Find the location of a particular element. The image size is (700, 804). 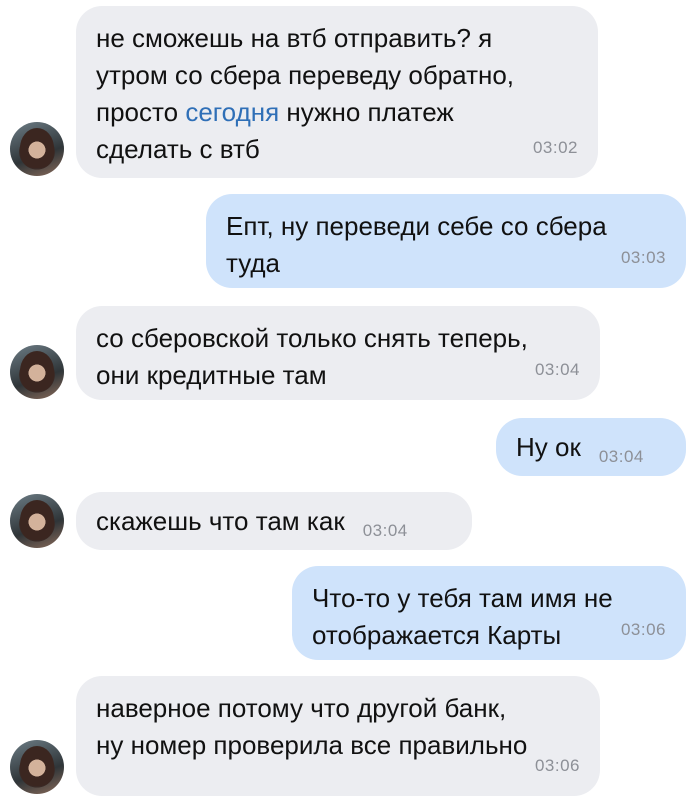

message-bubble-incoming: скажешь что там как 03:04 is located at coordinates (274, 521).